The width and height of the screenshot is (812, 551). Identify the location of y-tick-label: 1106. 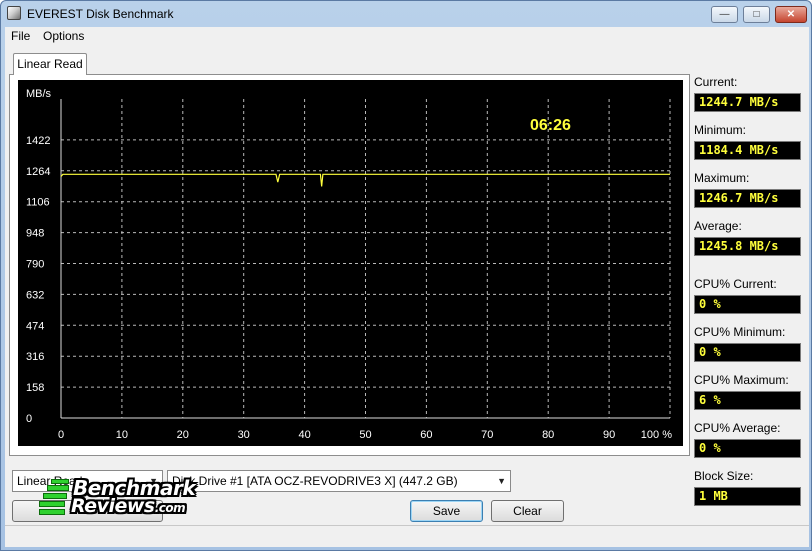
(38, 203).